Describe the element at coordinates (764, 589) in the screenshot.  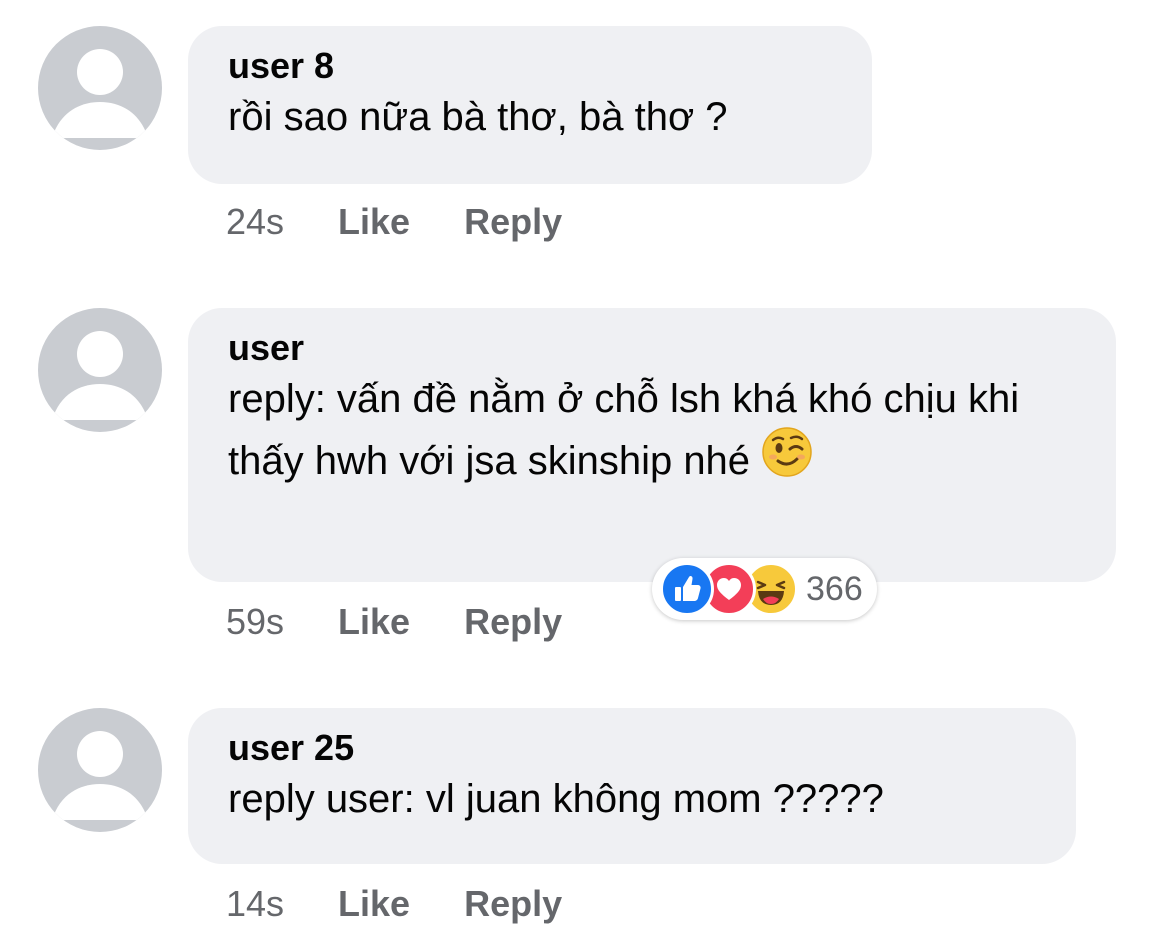
I see `reactions-summary: 366` at that location.